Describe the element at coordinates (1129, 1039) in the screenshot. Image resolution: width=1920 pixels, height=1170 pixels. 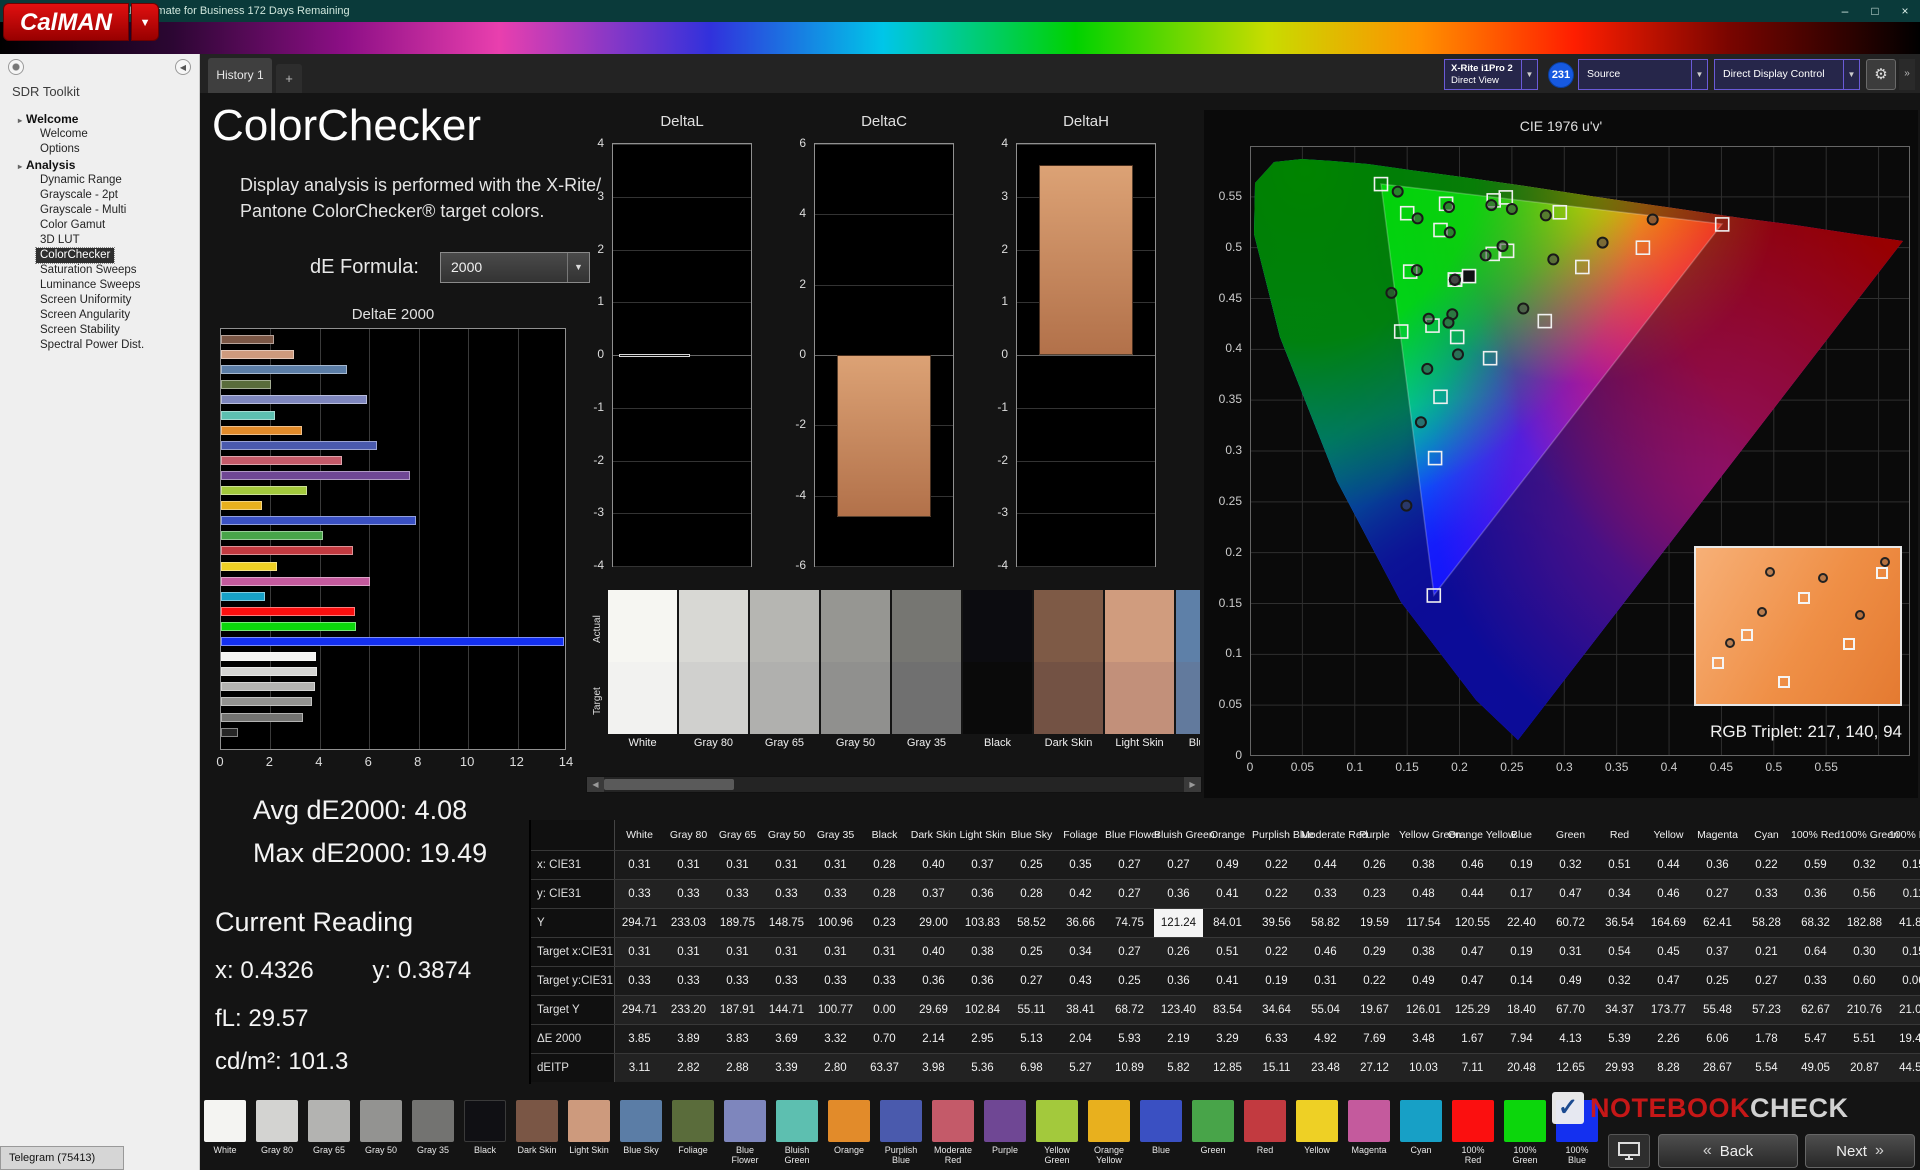
I see `table-cell: 5.93` at that location.